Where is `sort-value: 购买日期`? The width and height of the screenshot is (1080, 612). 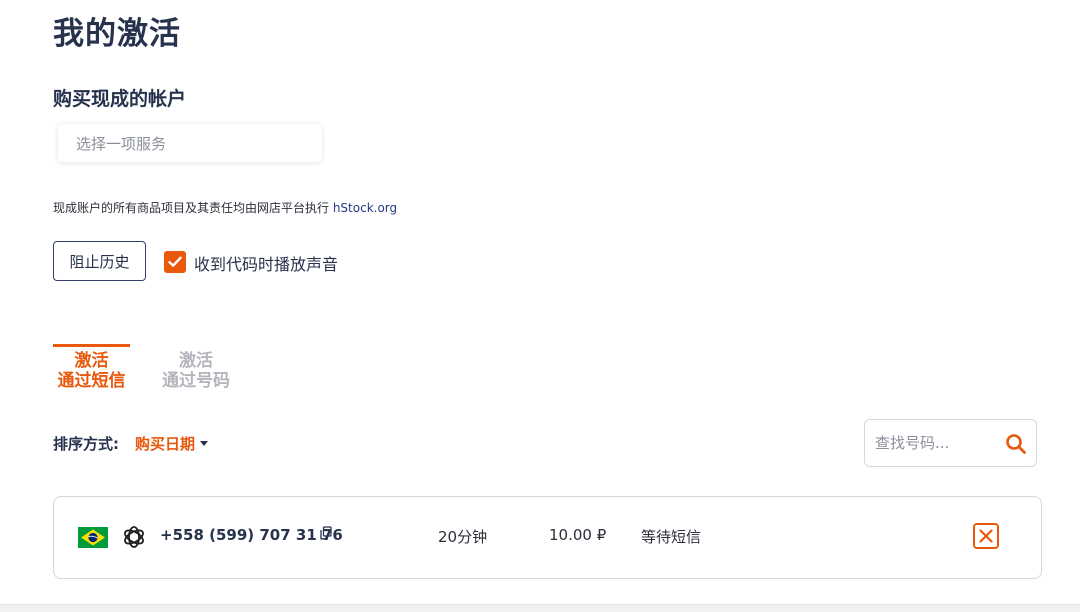 sort-value: 购买日期 is located at coordinates (165, 444).